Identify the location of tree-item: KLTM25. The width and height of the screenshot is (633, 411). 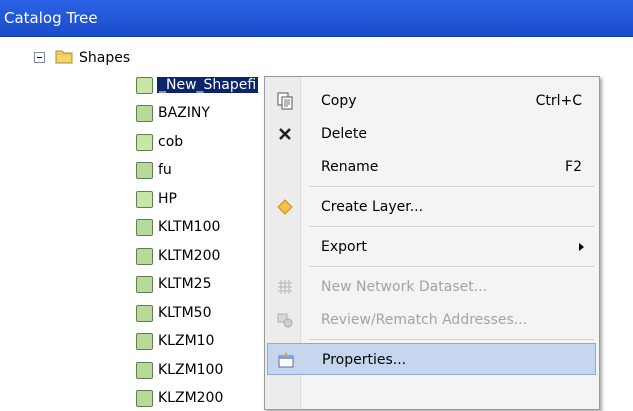
(150, 284).